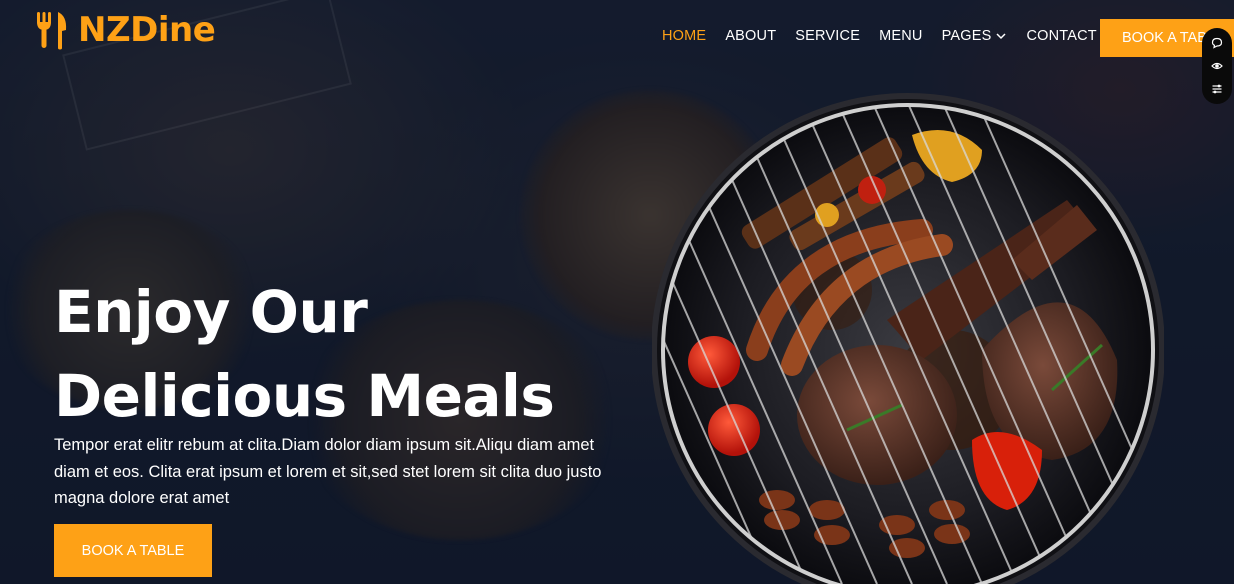 Image resolution: width=1234 pixels, height=584 pixels. Describe the element at coordinates (1217, 89) in the screenshot. I see `sliders-icon` at that location.